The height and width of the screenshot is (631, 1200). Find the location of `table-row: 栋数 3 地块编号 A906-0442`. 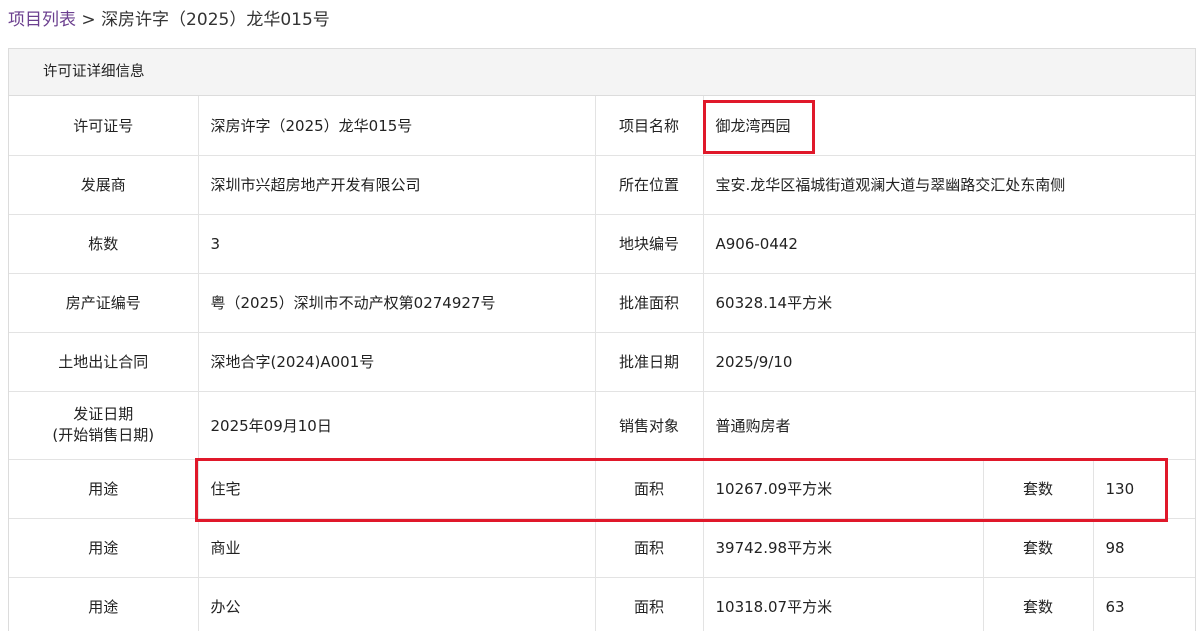

table-row: 栋数 3 地块编号 A906-0442 is located at coordinates (602, 244).